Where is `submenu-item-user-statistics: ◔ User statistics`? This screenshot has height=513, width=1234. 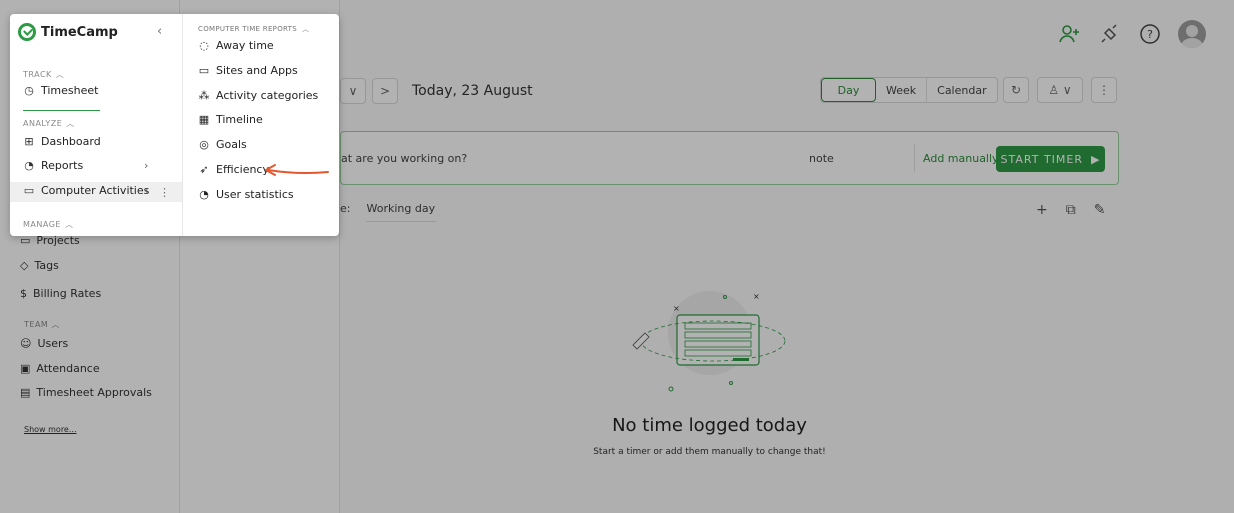 submenu-item-user-statistics: ◔ User statistics is located at coordinates (245, 194).